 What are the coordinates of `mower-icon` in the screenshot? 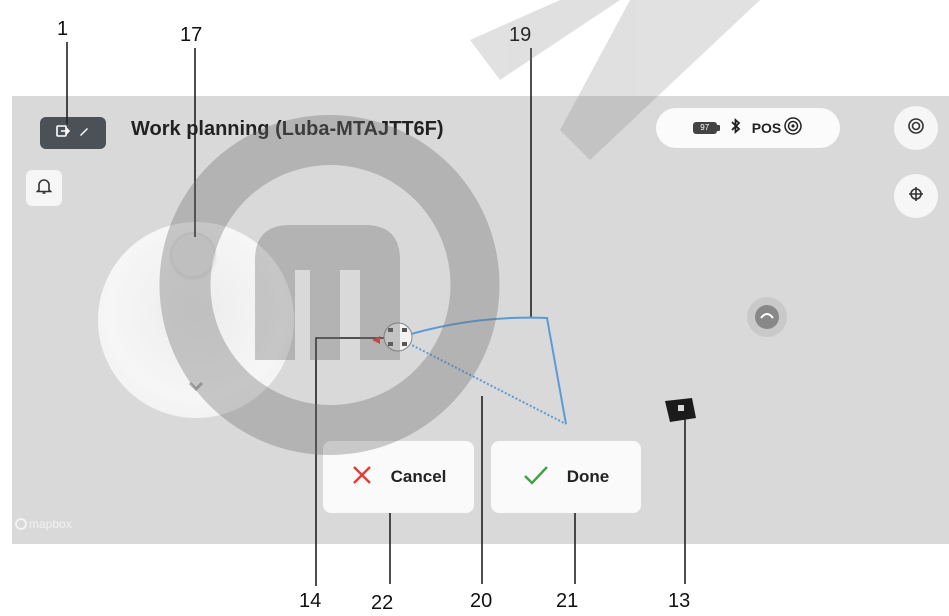 It's located at (392, 337).